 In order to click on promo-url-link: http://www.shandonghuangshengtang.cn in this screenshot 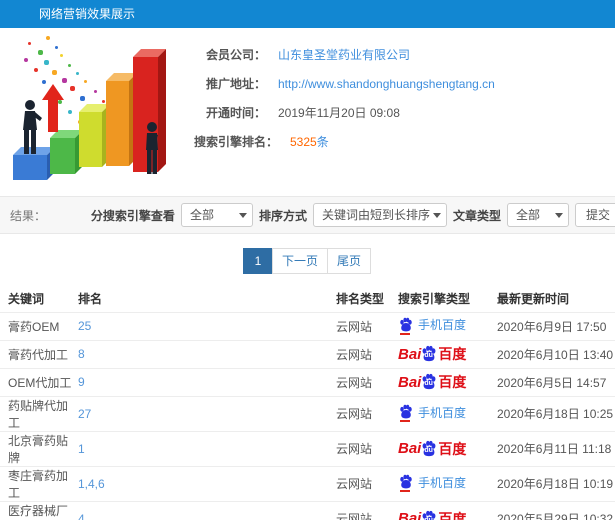, I will do `click(386, 84)`.